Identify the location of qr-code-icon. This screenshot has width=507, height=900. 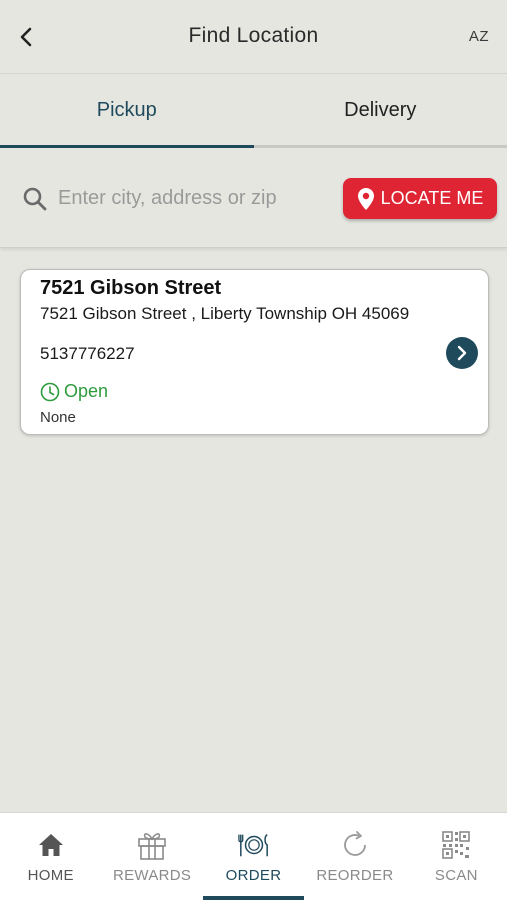
(456, 845).